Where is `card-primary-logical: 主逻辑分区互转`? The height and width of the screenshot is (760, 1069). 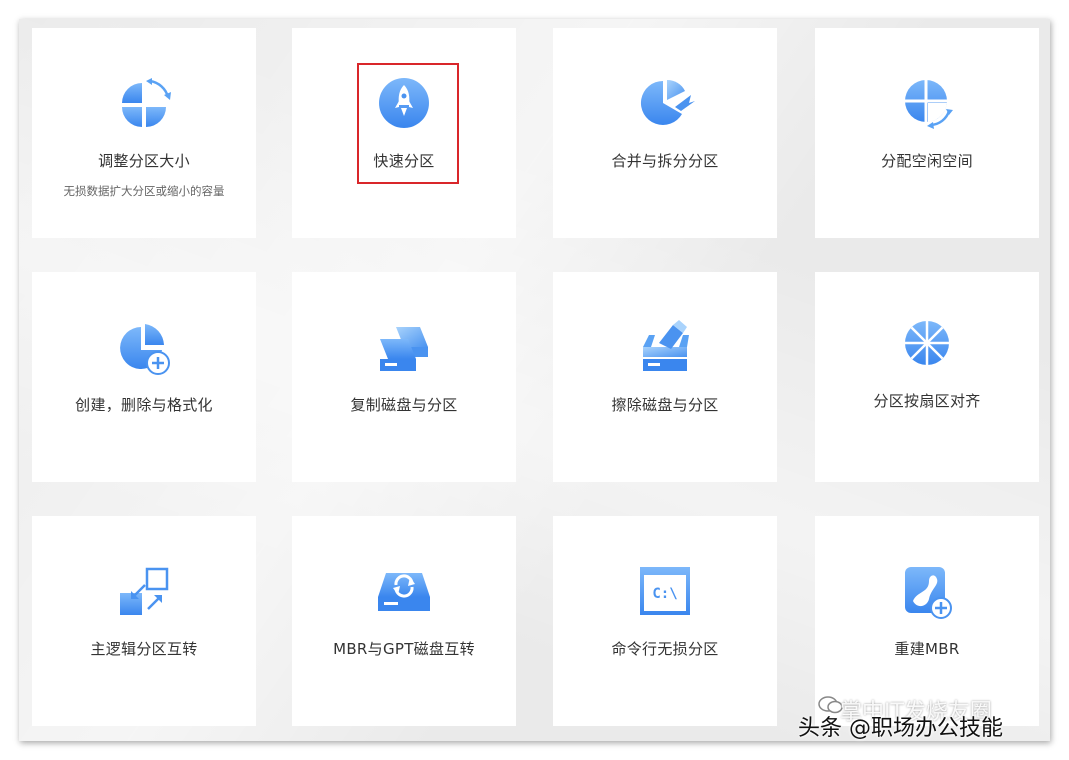 card-primary-logical: 主逻辑分区互转 is located at coordinates (144, 621).